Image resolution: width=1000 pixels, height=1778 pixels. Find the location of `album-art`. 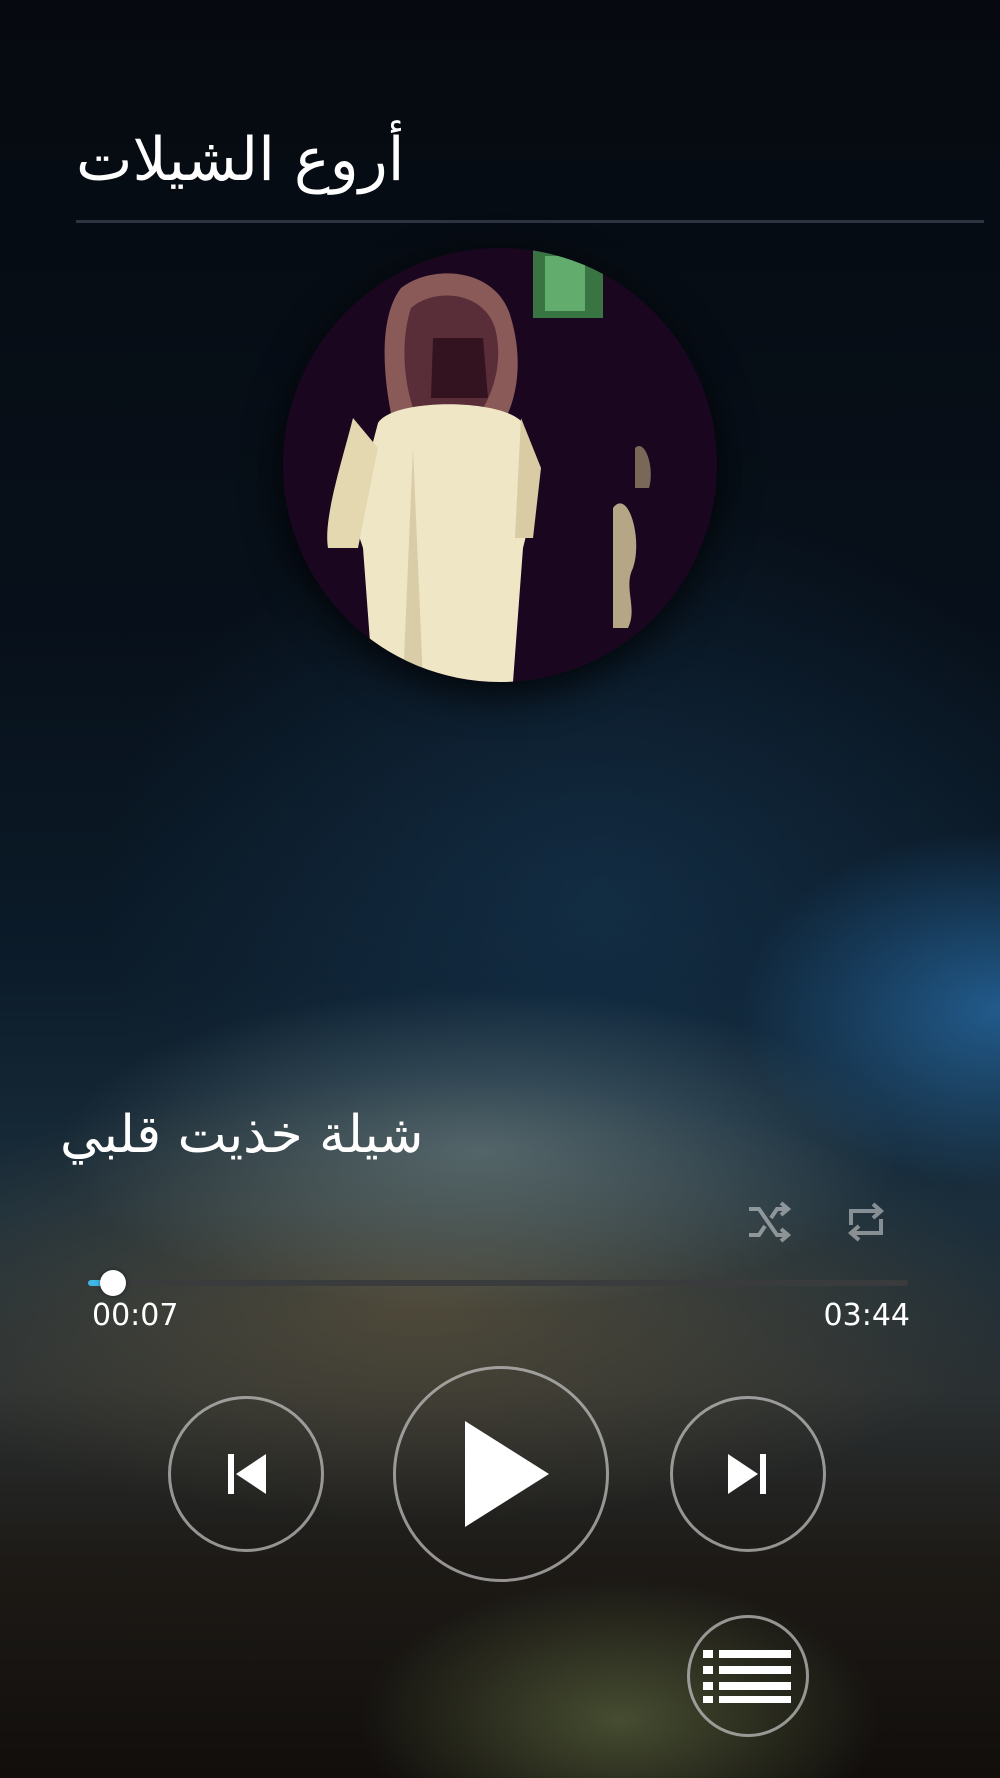

album-art is located at coordinates (500, 465).